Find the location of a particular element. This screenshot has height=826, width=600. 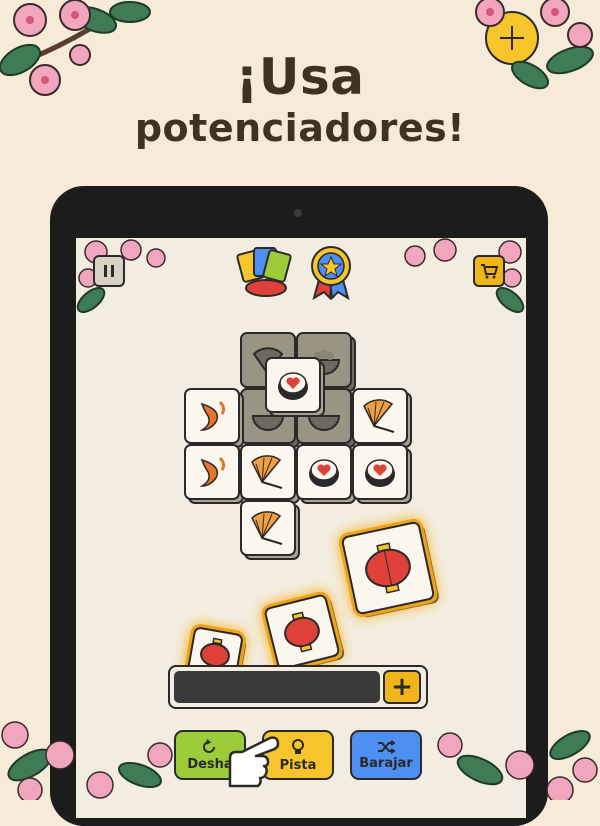

blossom-corner-right-icon is located at coordinates (464, 275).